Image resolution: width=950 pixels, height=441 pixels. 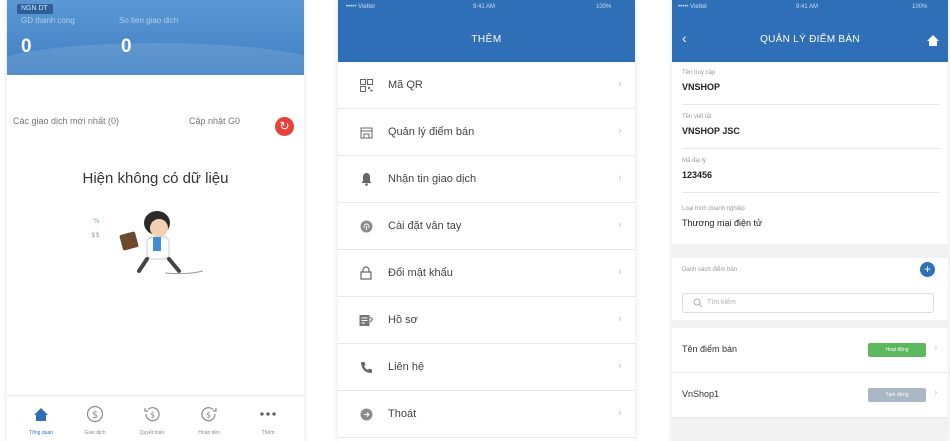 What do you see at coordinates (420, 273) in the screenshot?
I see `menu-item-label: Đổi mật khẩu` at bounding box center [420, 273].